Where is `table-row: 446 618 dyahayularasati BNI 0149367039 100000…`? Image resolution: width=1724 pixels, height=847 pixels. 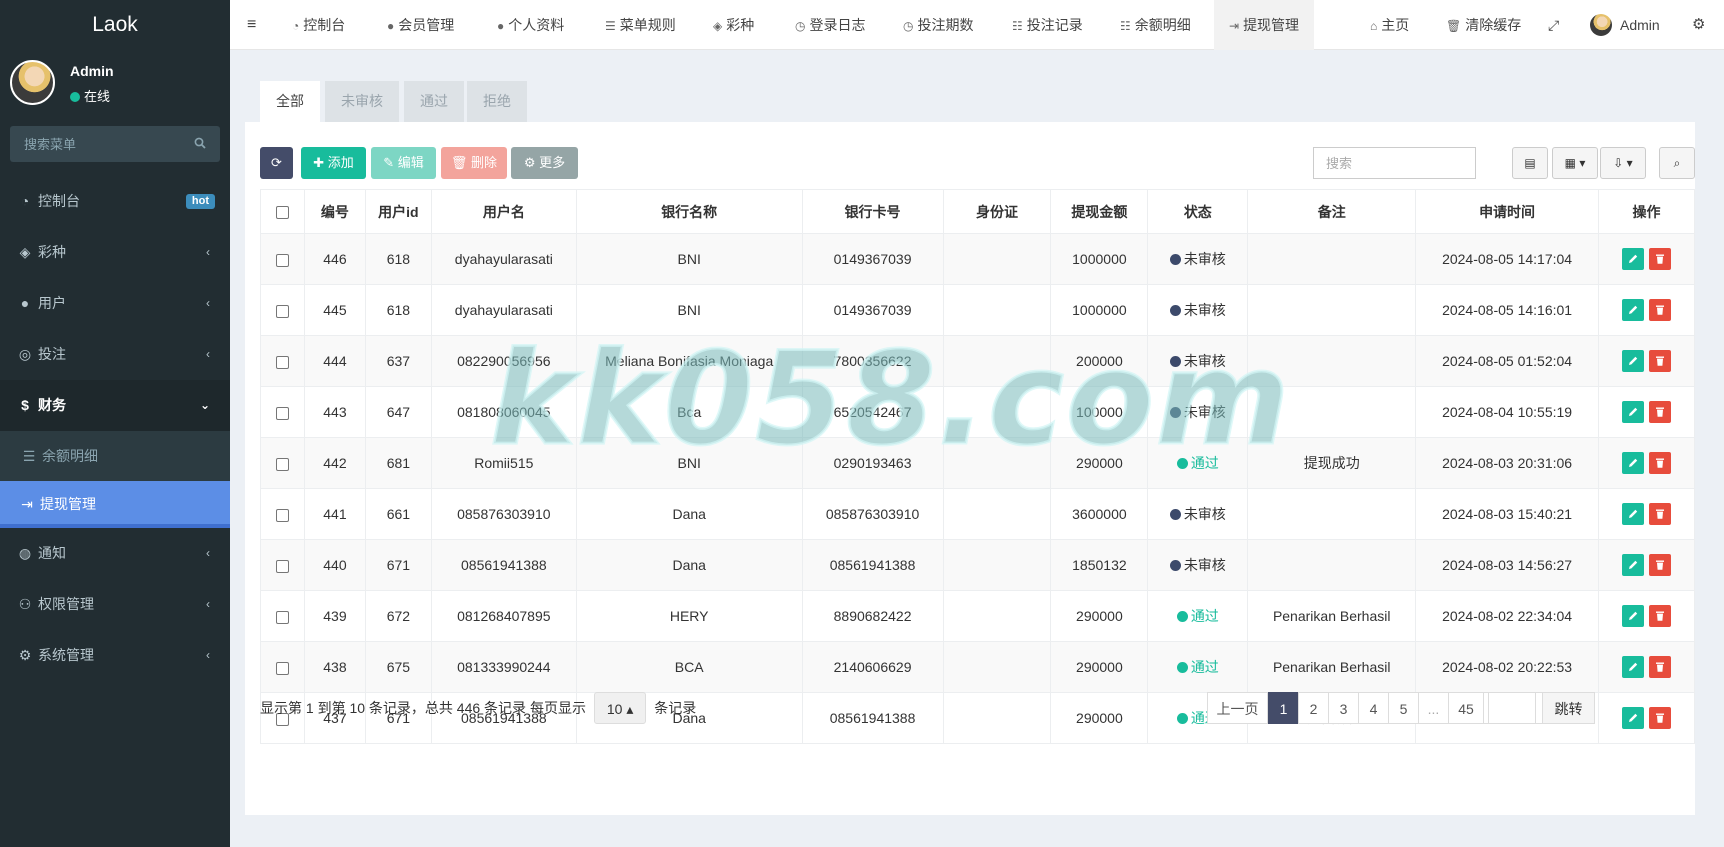 table-row: 446 618 dyahayularasati BNI 0149367039 100000… is located at coordinates (978, 259).